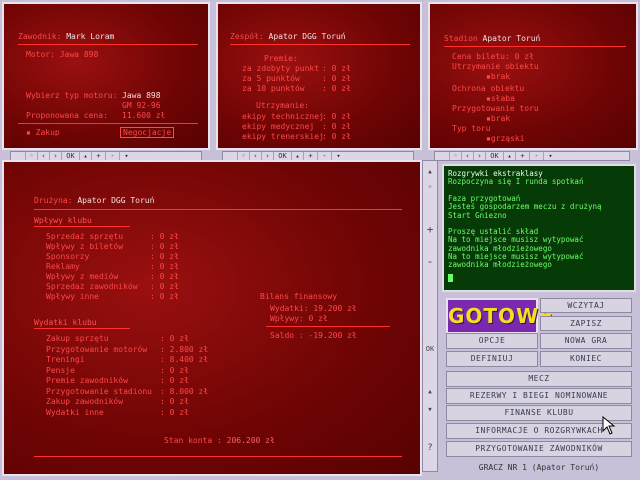 Image resolution: width=640 pixels, height=480 pixels. I want to click on income-label: Wpływy z mediów, so click(82, 276).